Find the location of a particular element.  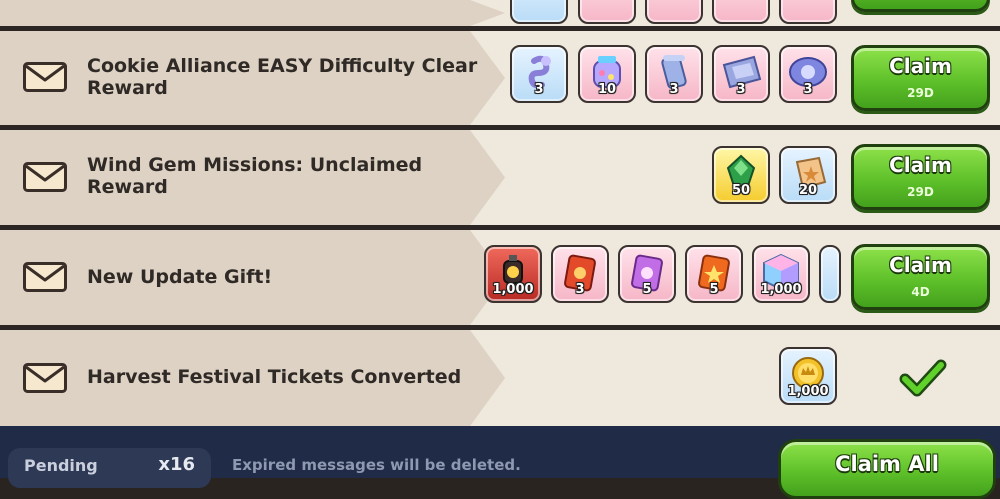

message-title: Wind Gem Missions: Unclaimed Reward is located at coordinates (255, 176).